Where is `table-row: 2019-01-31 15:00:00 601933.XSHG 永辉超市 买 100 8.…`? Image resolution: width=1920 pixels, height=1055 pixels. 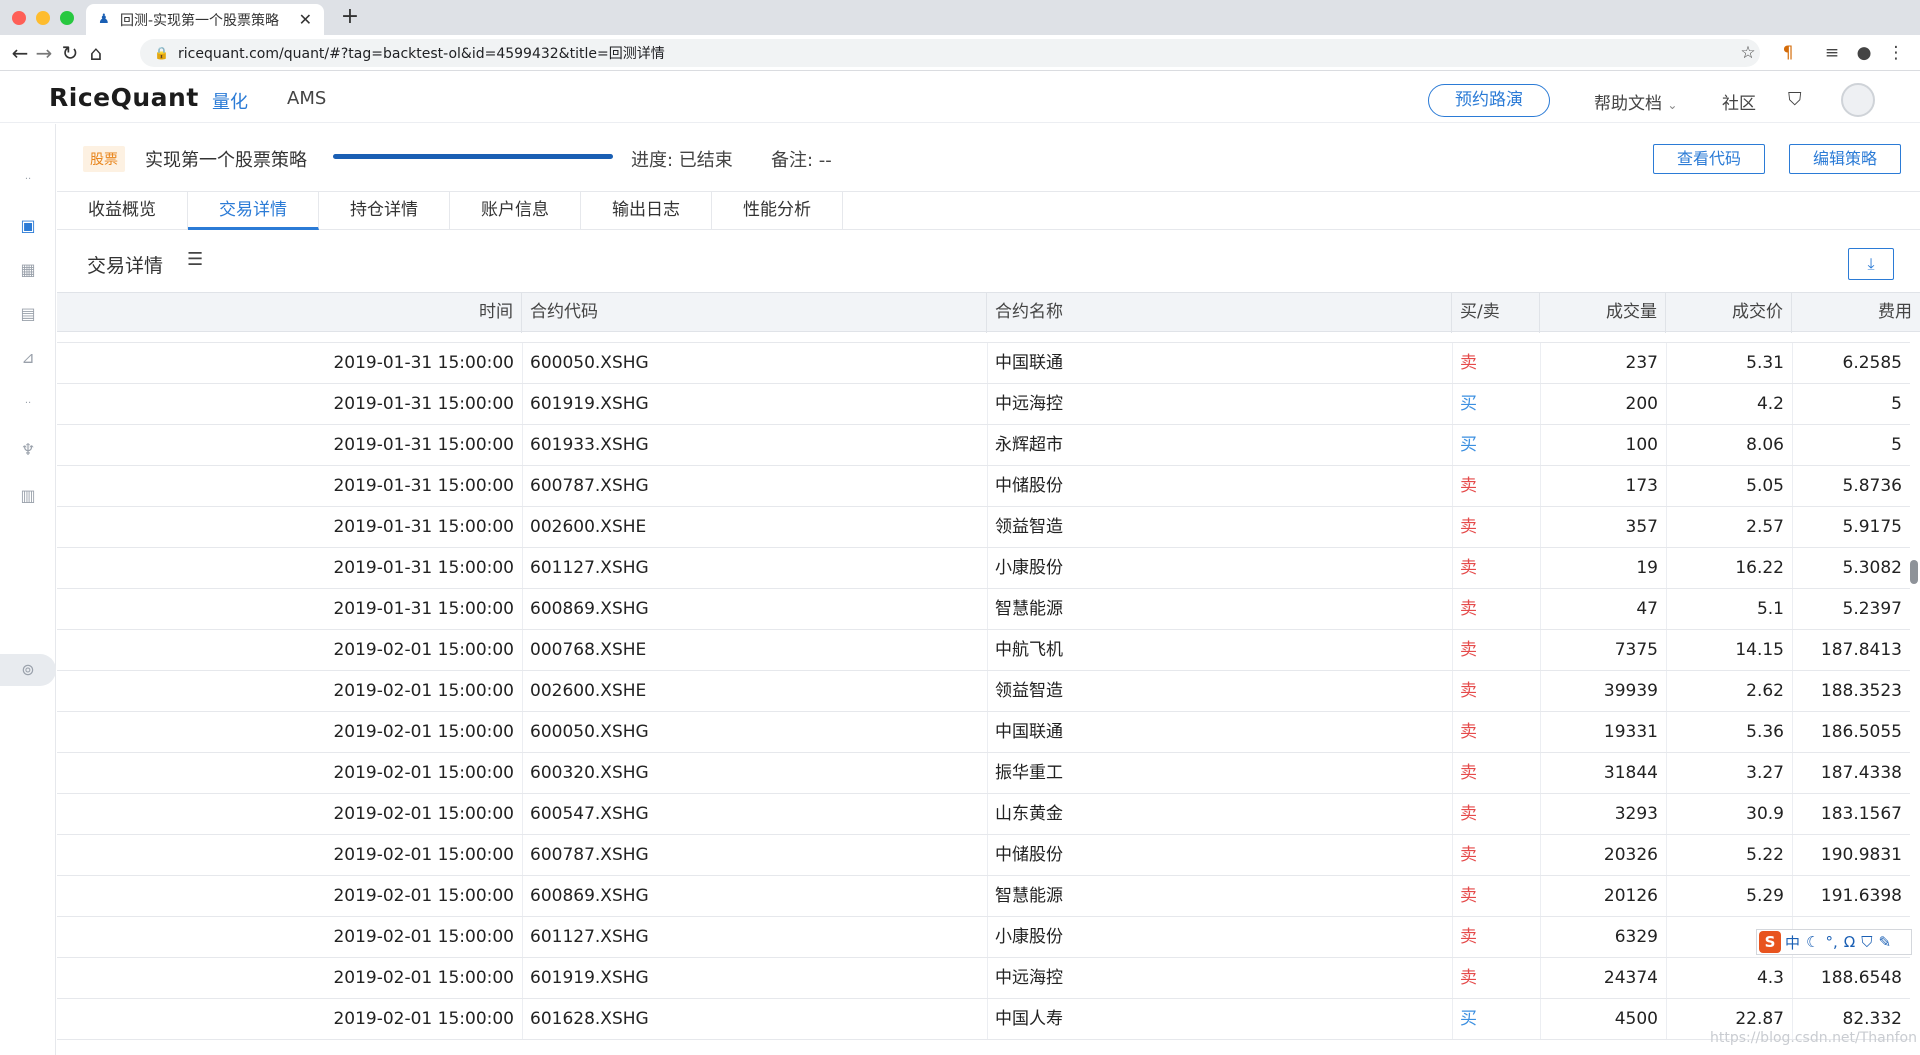 table-row: 2019-01-31 15:00:00 601933.XSHG 永辉超市 买 100 8.… is located at coordinates (983, 445).